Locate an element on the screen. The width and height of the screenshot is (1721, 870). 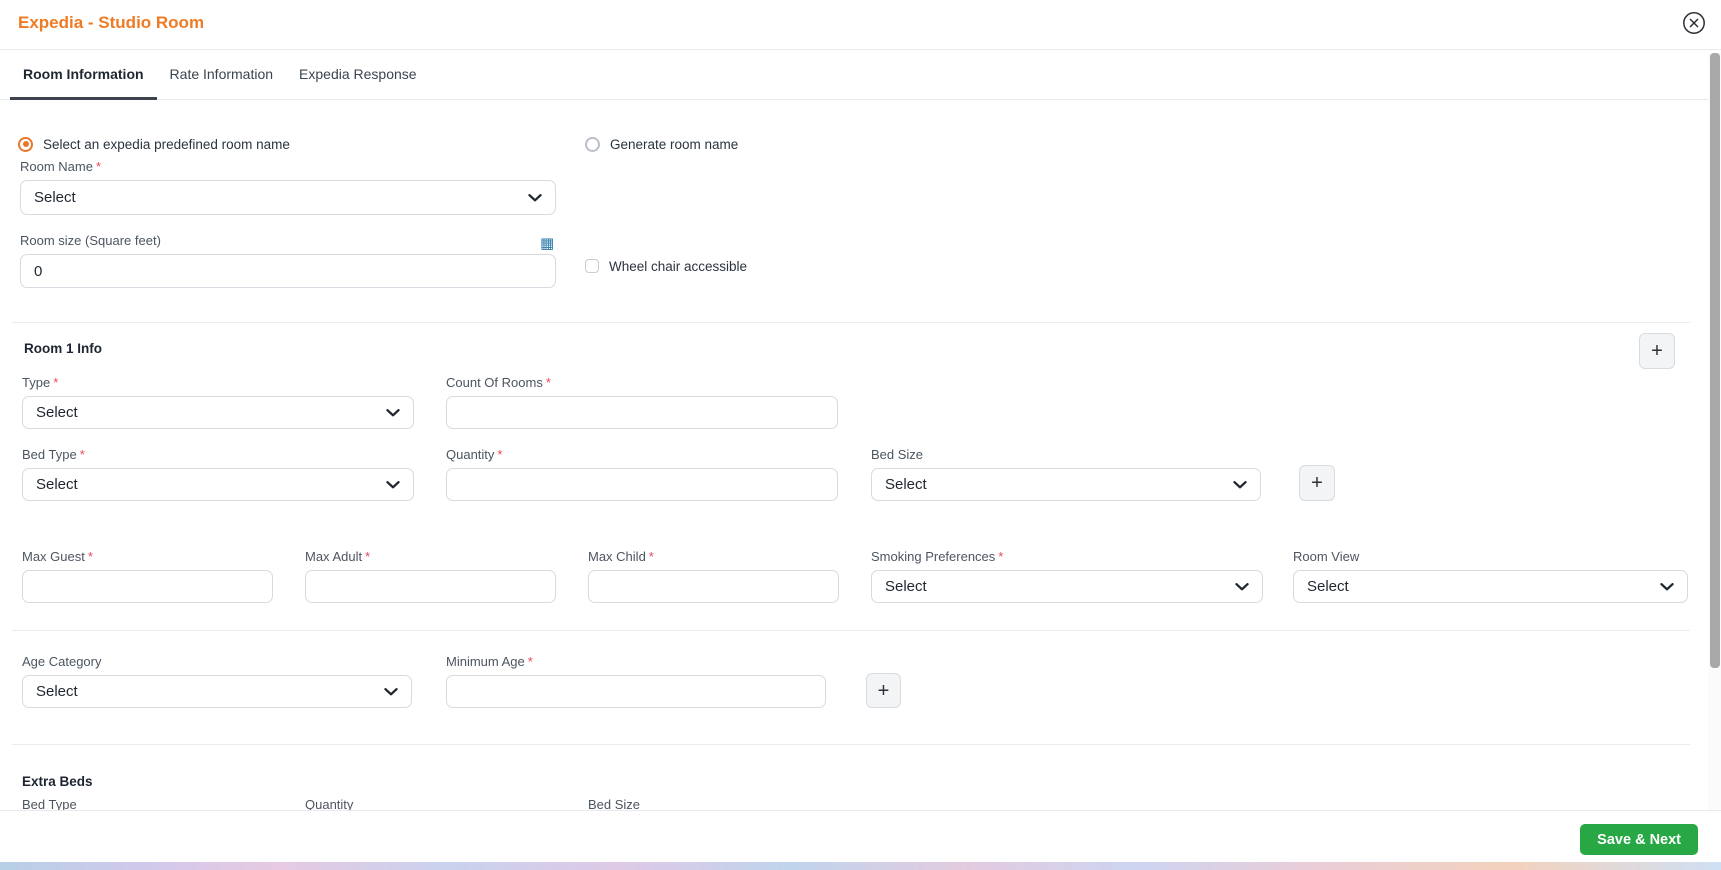
count-of-rooms-input is located at coordinates (642, 412).